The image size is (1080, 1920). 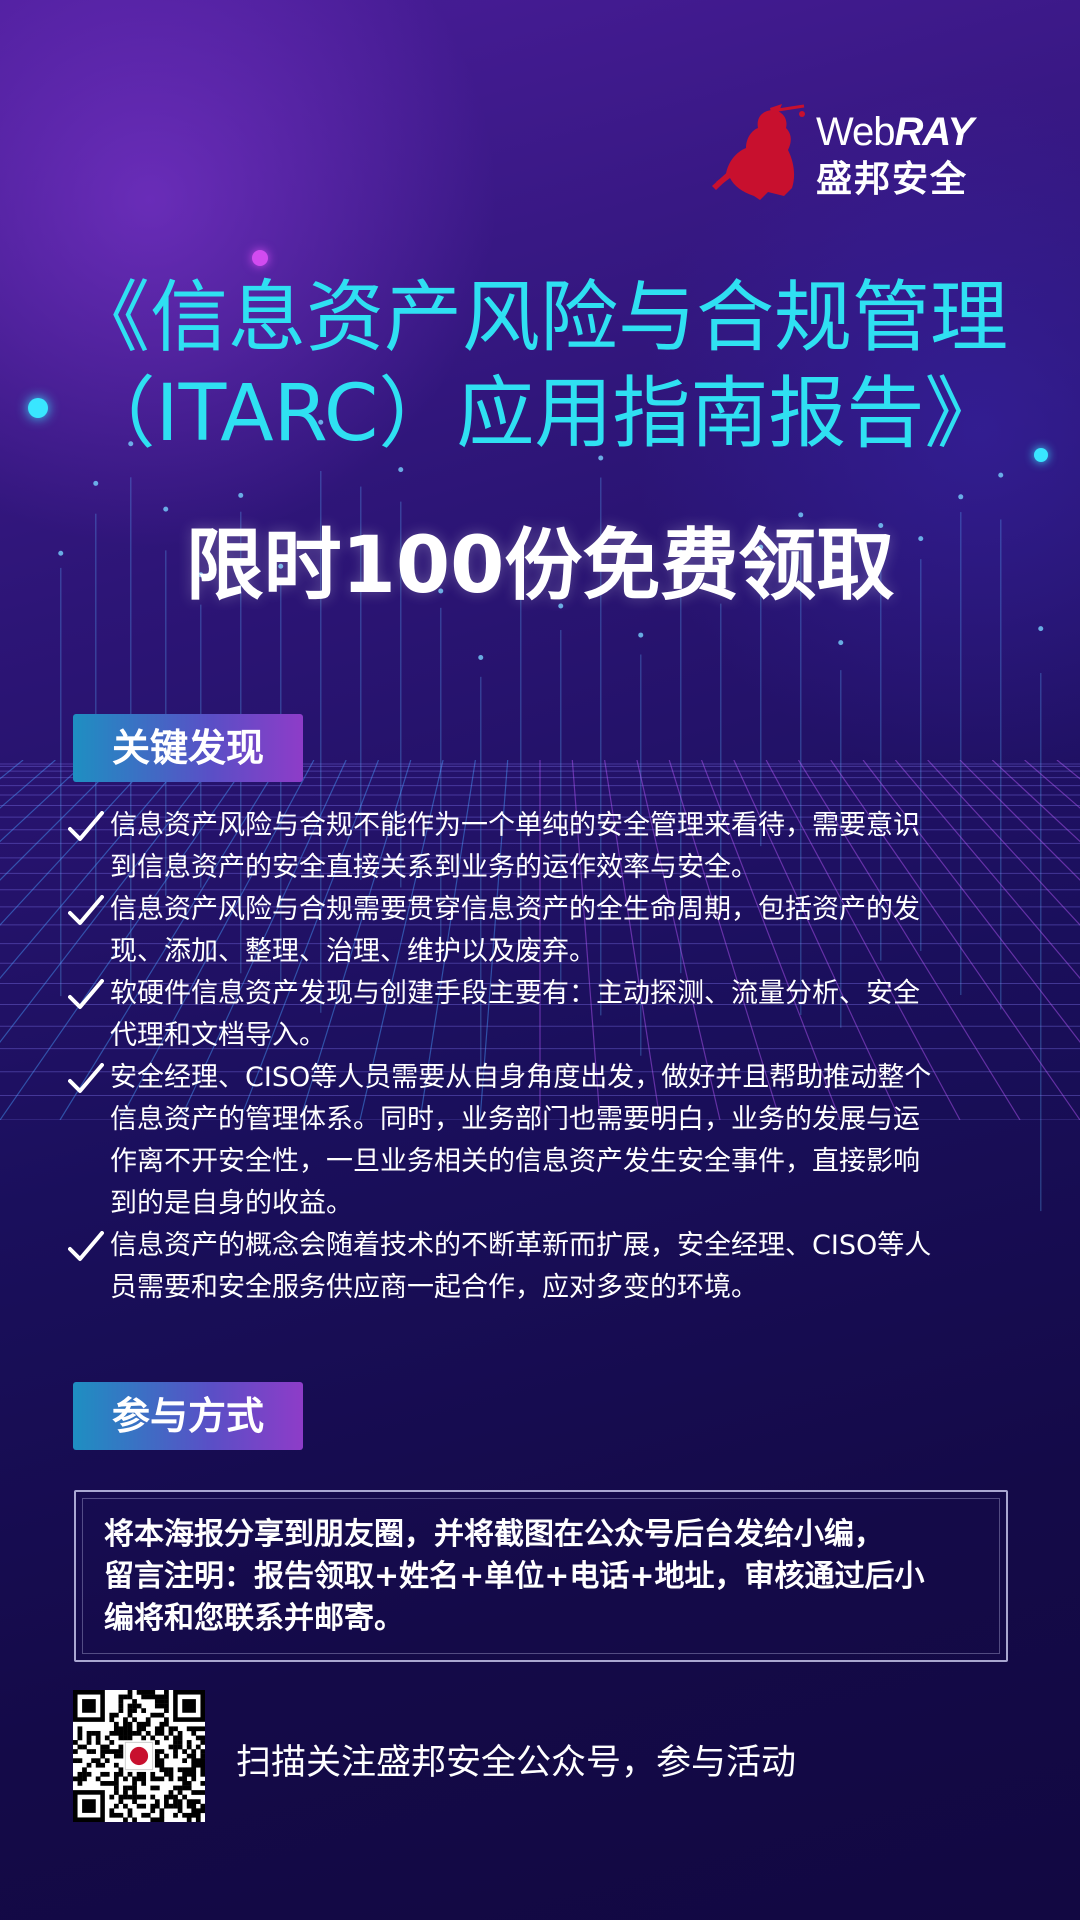 I want to click on qr-code-icon, so click(x=139, y=1756).